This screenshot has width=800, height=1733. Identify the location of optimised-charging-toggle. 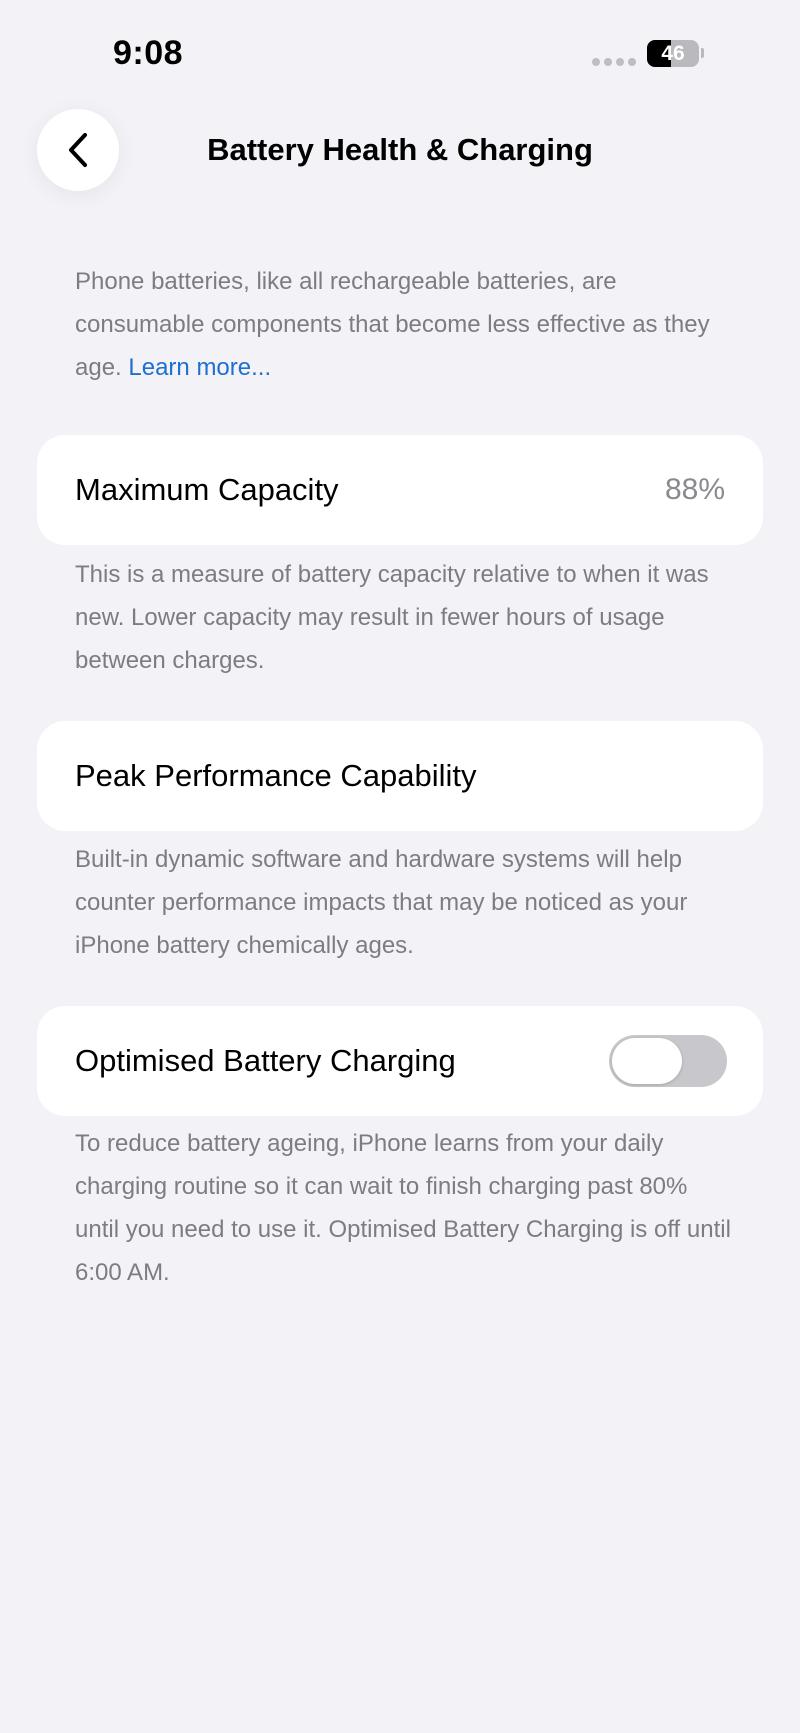
(668, 1061).